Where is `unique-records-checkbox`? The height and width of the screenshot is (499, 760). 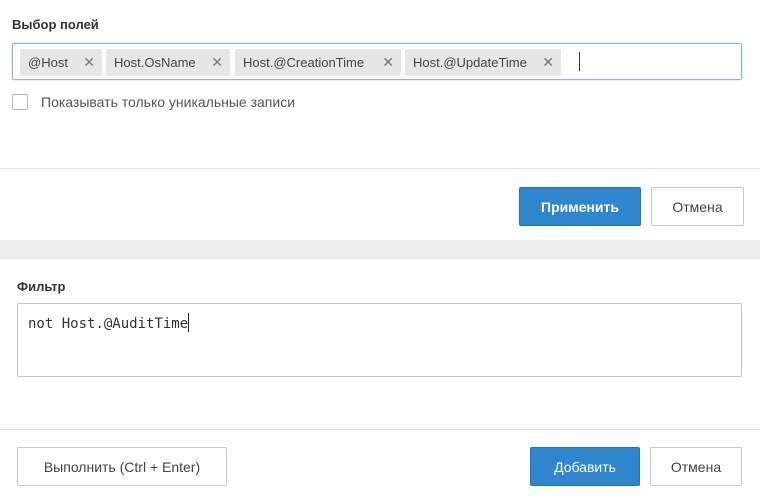
unique-records-checkbox is located at coordinates (20, 102).